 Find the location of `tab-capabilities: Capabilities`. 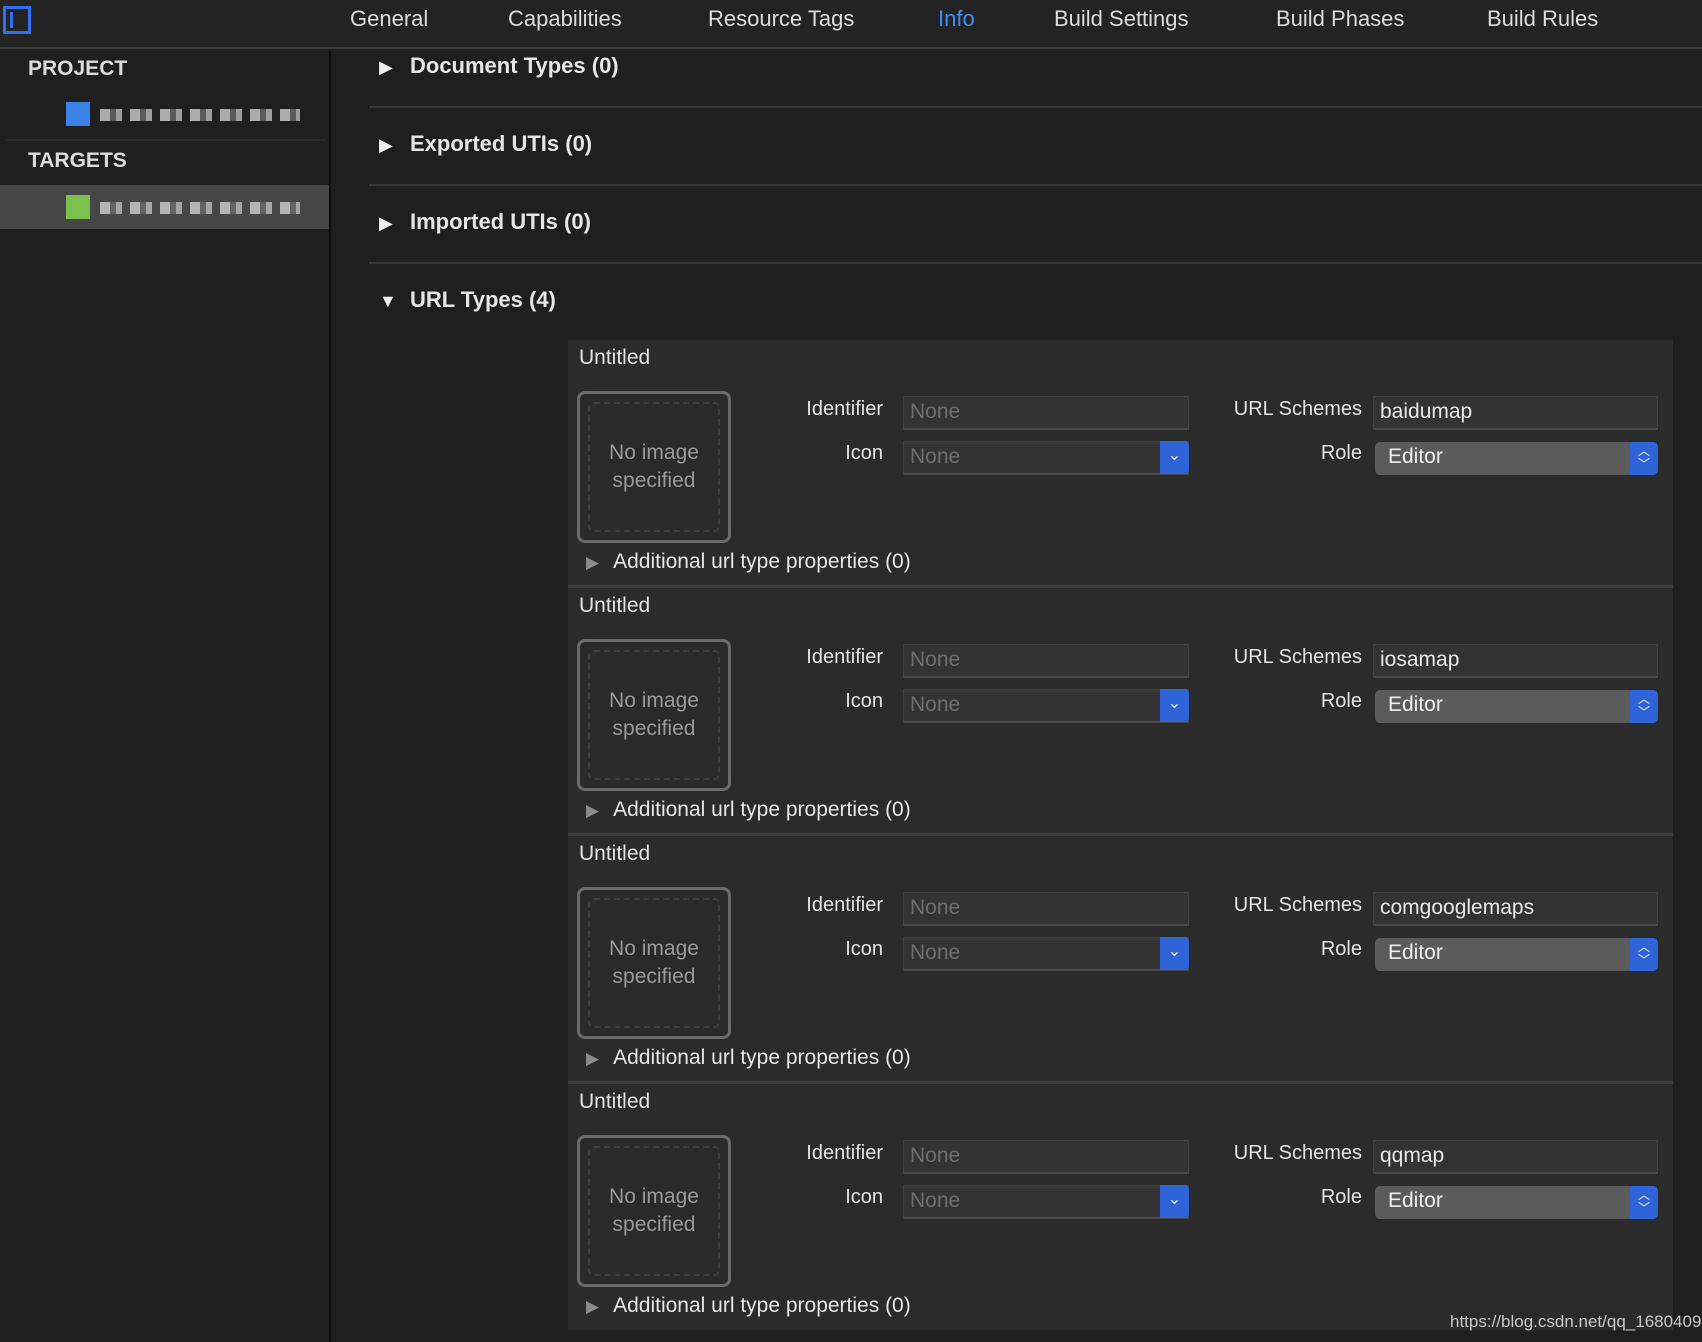

tab-capabilities: Capabilities is located at coordinates (565, 19).